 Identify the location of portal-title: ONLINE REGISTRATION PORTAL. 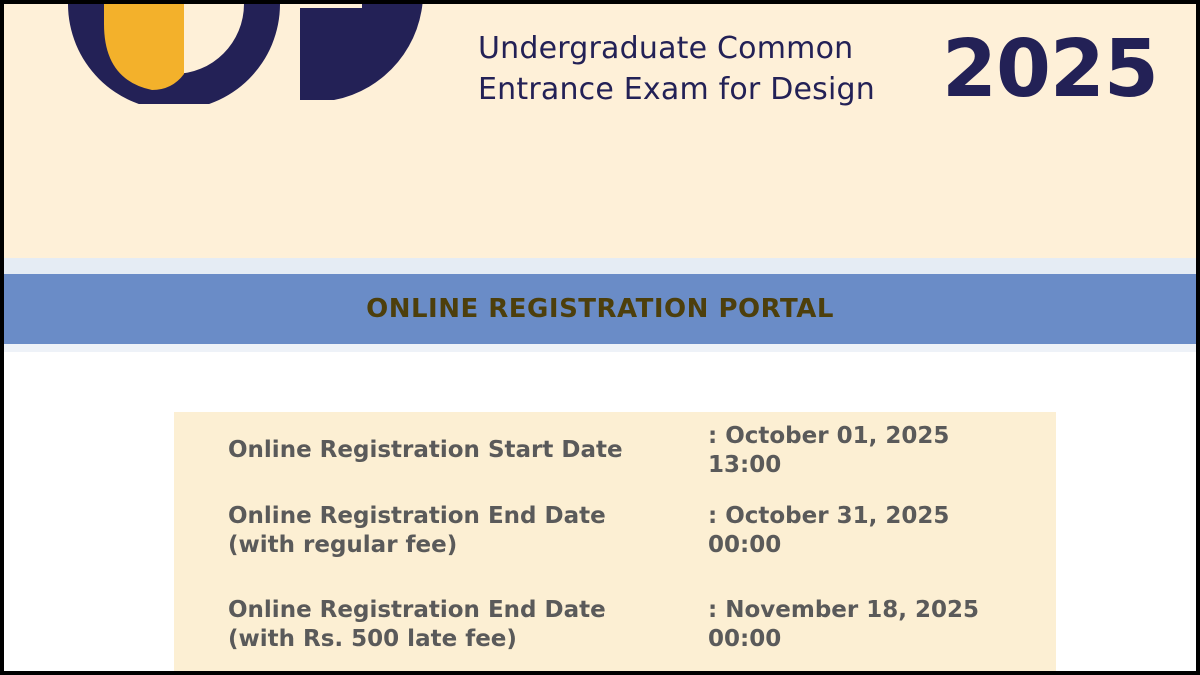
(600, 309).